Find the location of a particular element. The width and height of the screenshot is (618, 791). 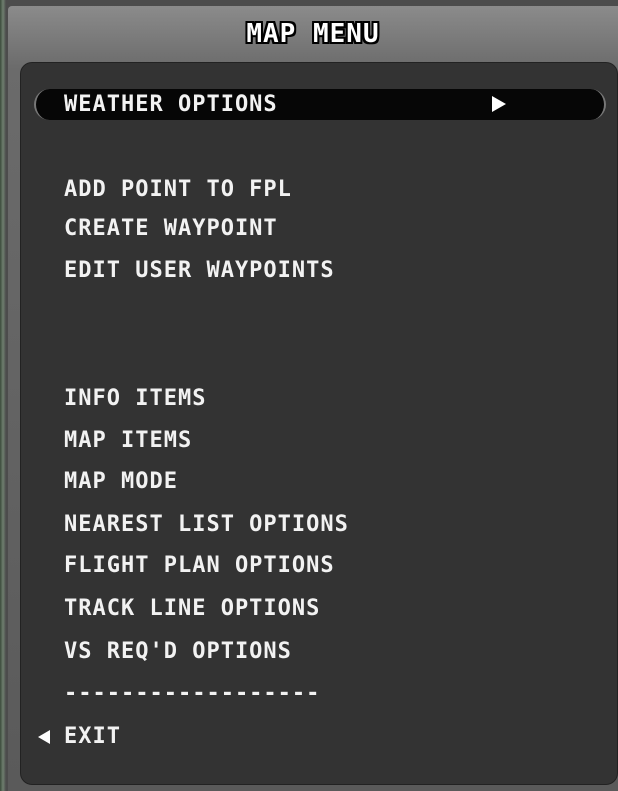

menu-item-info-items: INFO ITEMS is located at coordinates (135, 399).